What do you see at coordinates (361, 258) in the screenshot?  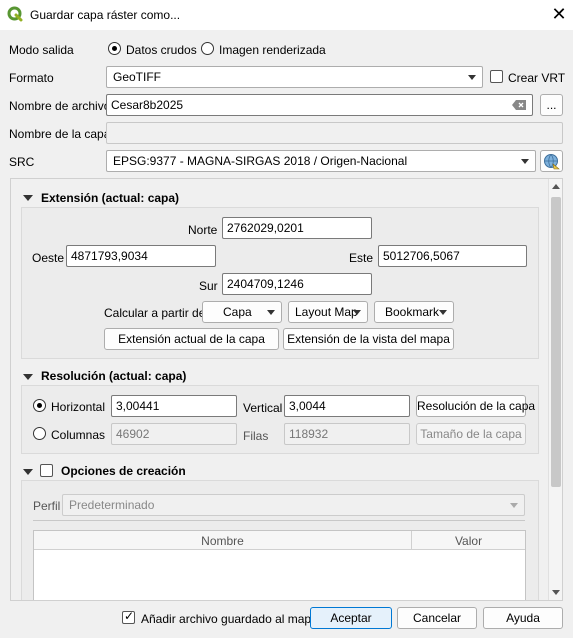 I see `east-label: Este` at bounding box center [361, 258].